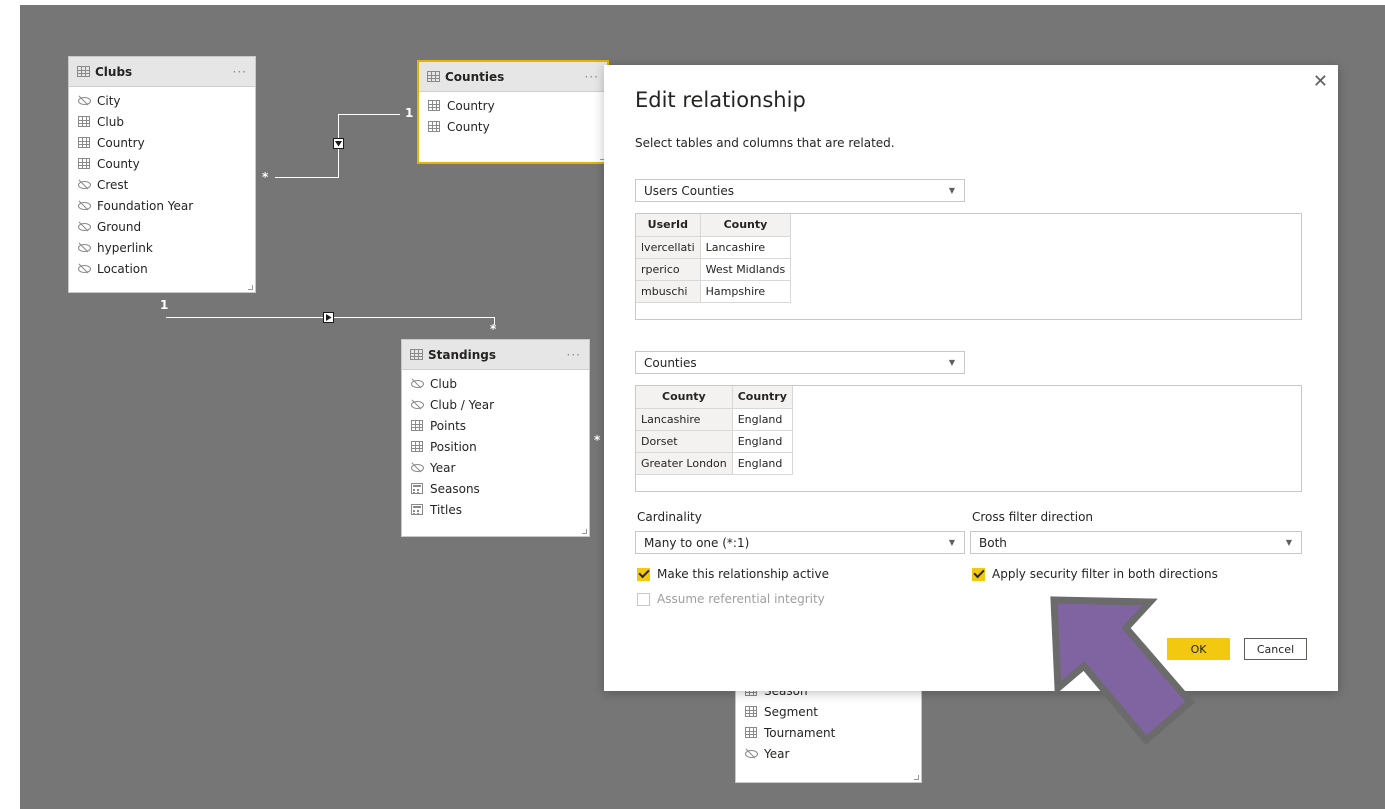 This screenshot has height=809, width=1385. Describe the element at coordinates (265, 177) in the screenshot. I see `relationship-many-label: *` at that location.